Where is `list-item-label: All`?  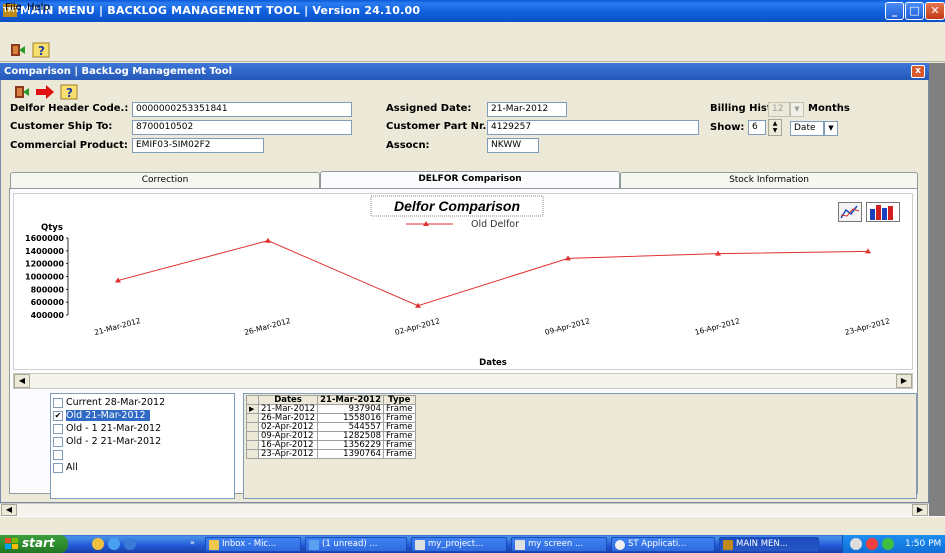
list-item-label: All is located at coordinates (72, 467).